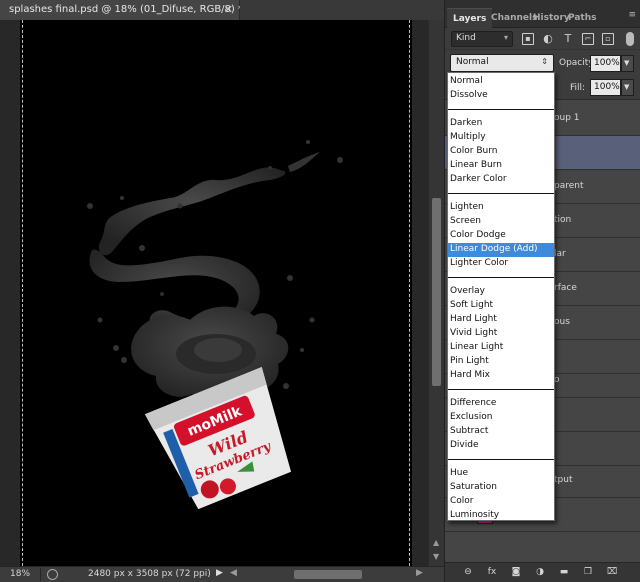  I want to click on blend-option: Soft Light, so click(501, 306).